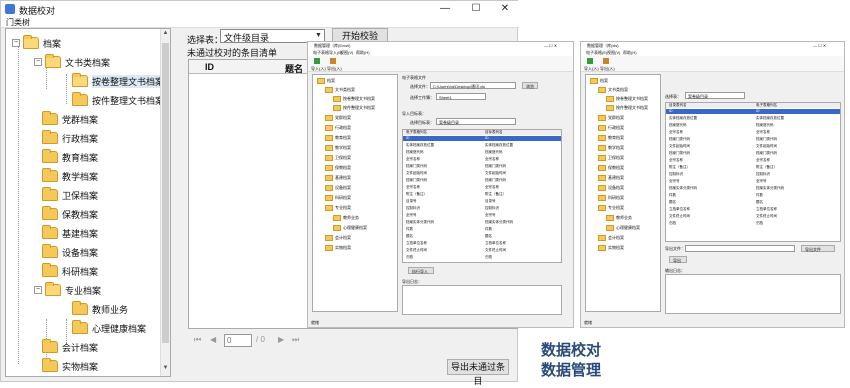  Describe the element at coordinates (445, 9) in the screenshot. I see `minimize-icon: —` at that location.